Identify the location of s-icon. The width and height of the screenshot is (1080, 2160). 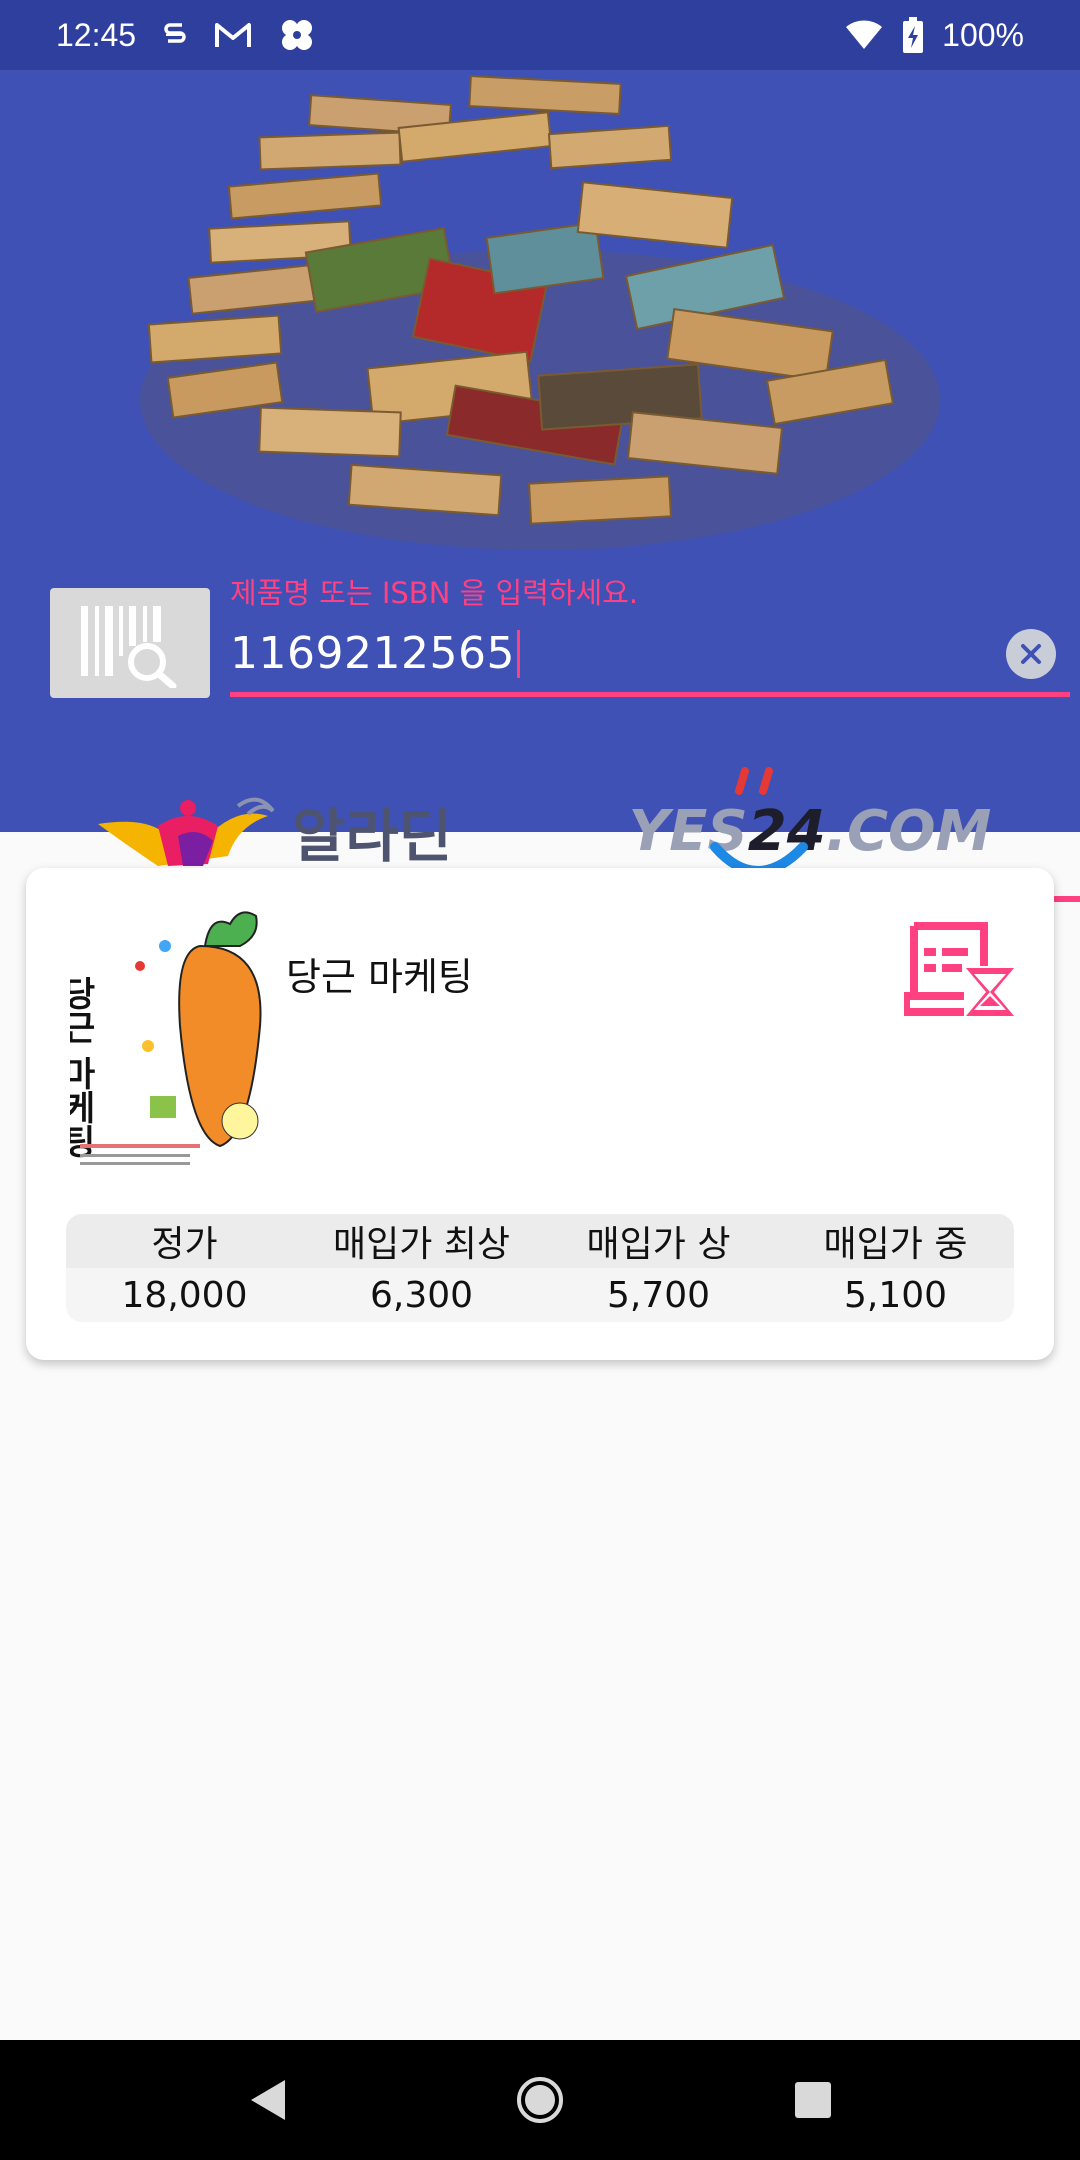
(175, 35).